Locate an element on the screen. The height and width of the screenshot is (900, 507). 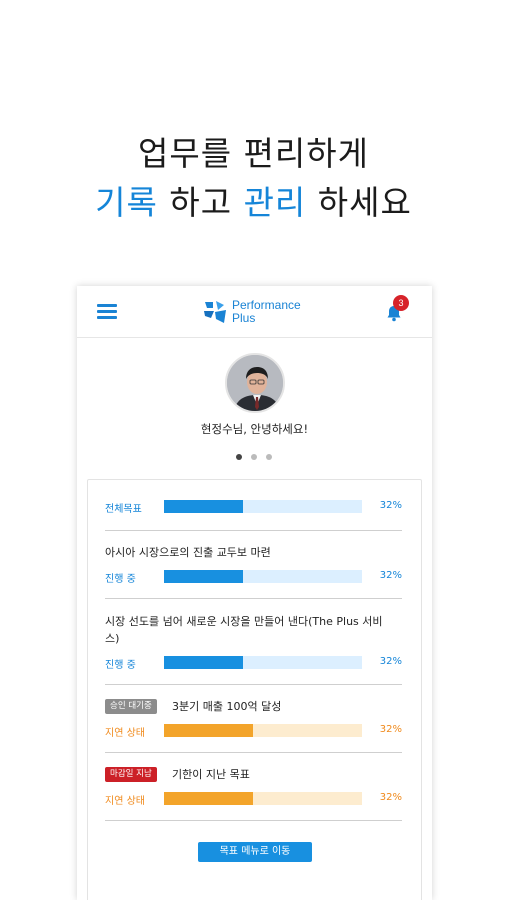
avatar-photo is located at coordinates (255, 383).